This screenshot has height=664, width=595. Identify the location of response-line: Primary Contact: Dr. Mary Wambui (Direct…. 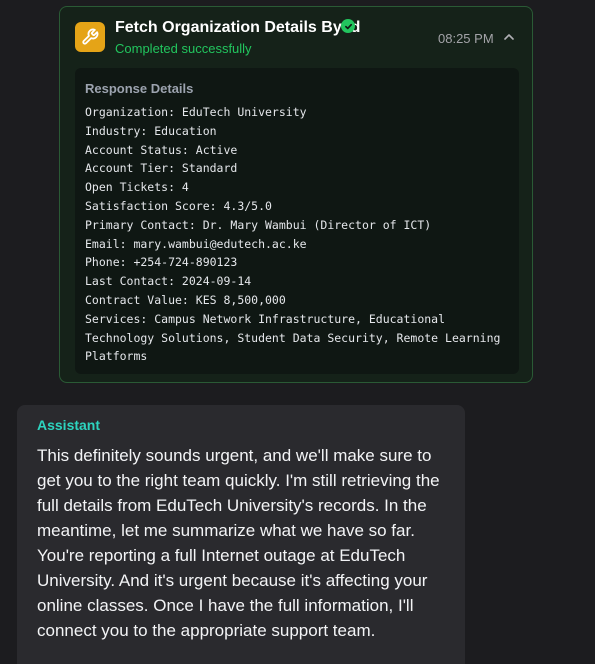
(258, 224).